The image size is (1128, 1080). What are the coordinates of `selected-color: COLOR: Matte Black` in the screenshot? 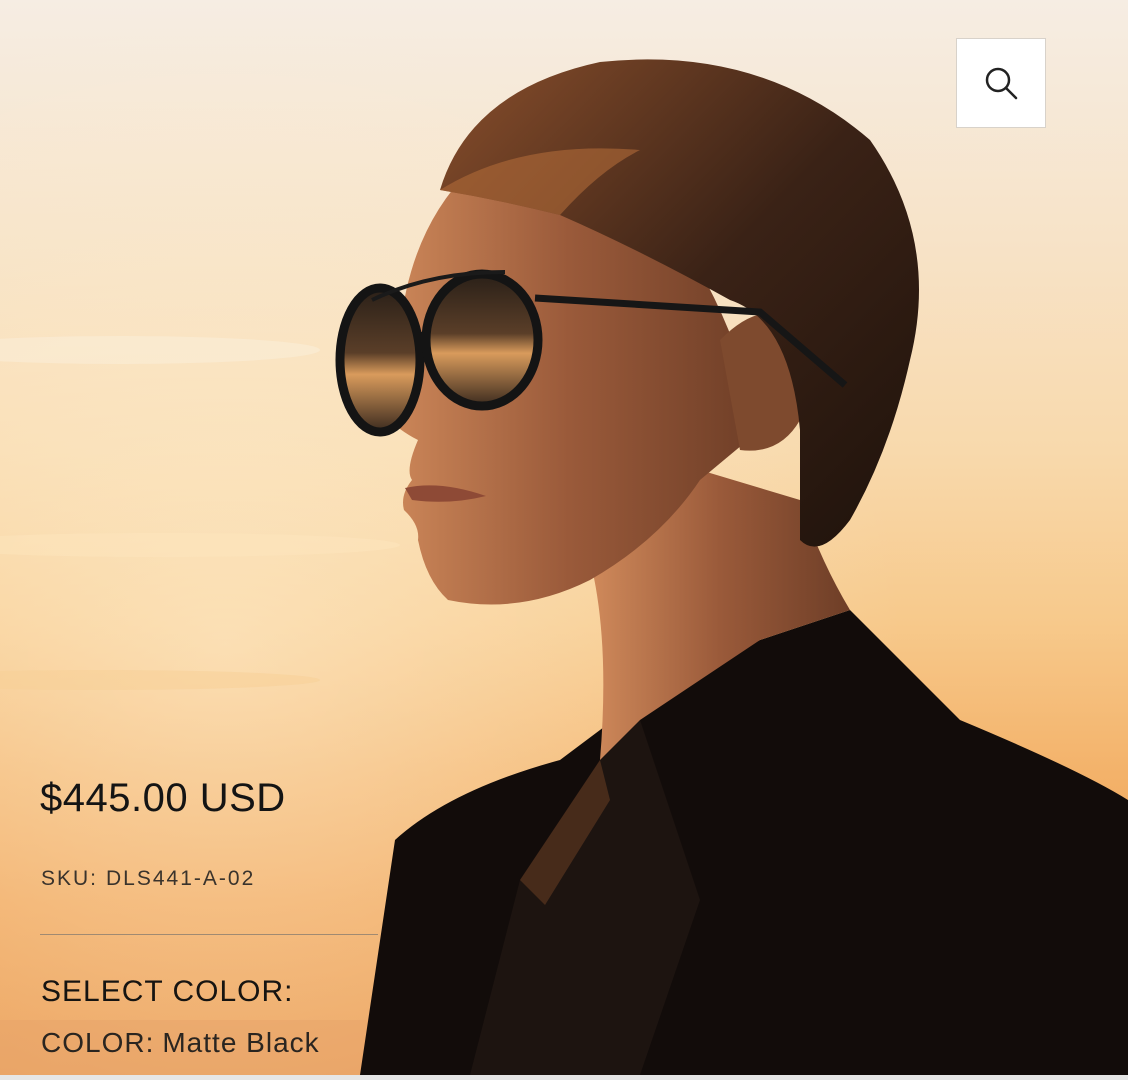 It's located at (180, 1043).